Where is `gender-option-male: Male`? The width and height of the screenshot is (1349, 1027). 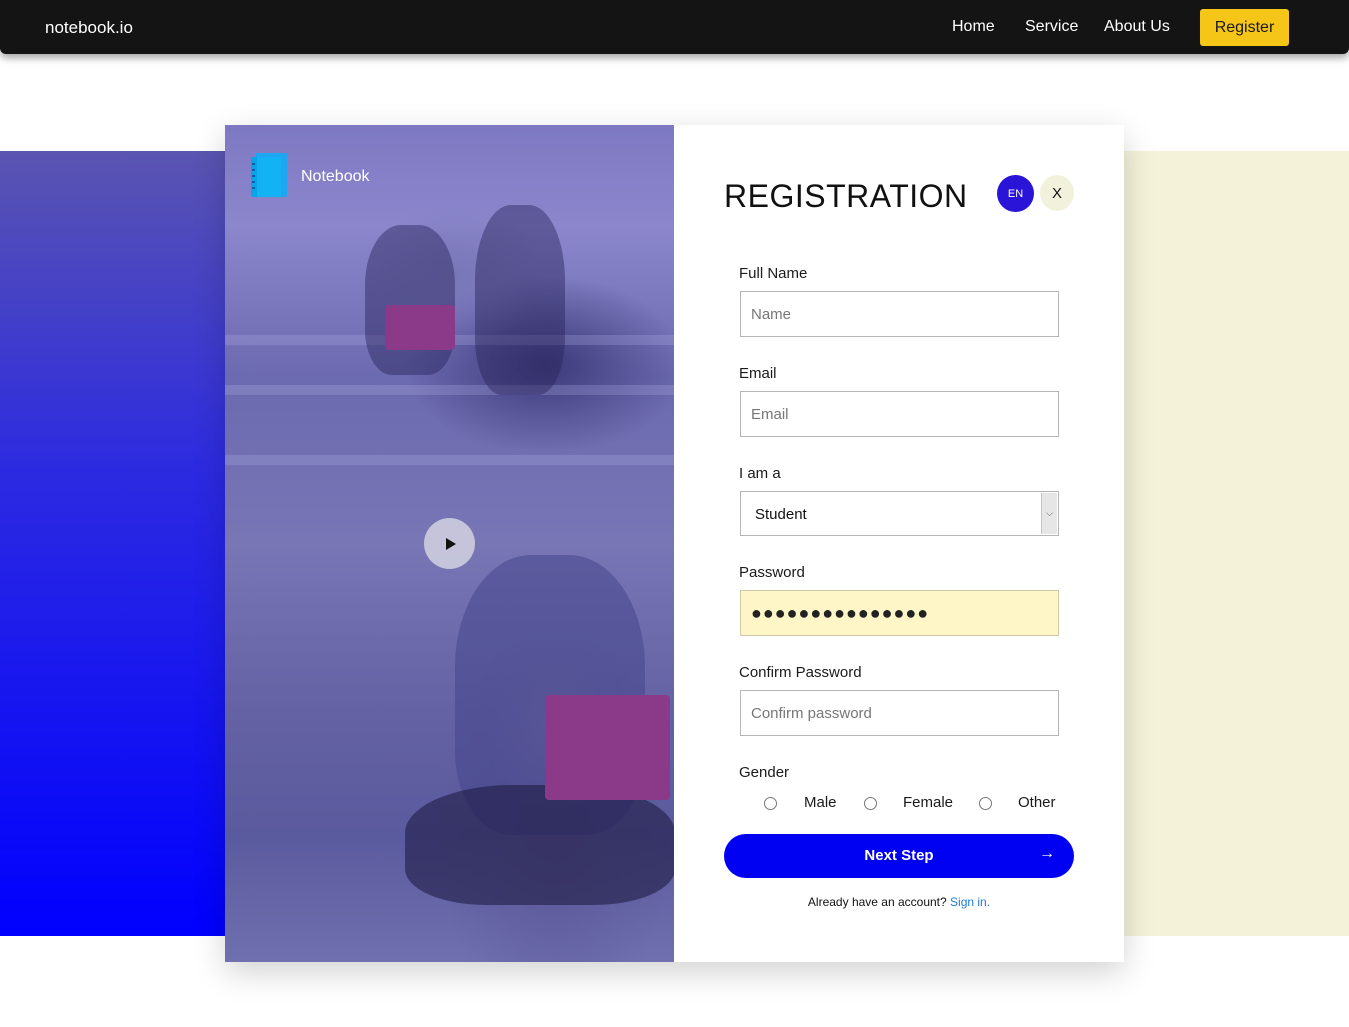
gender-option-male: Male is located at coordinates (820, 802).